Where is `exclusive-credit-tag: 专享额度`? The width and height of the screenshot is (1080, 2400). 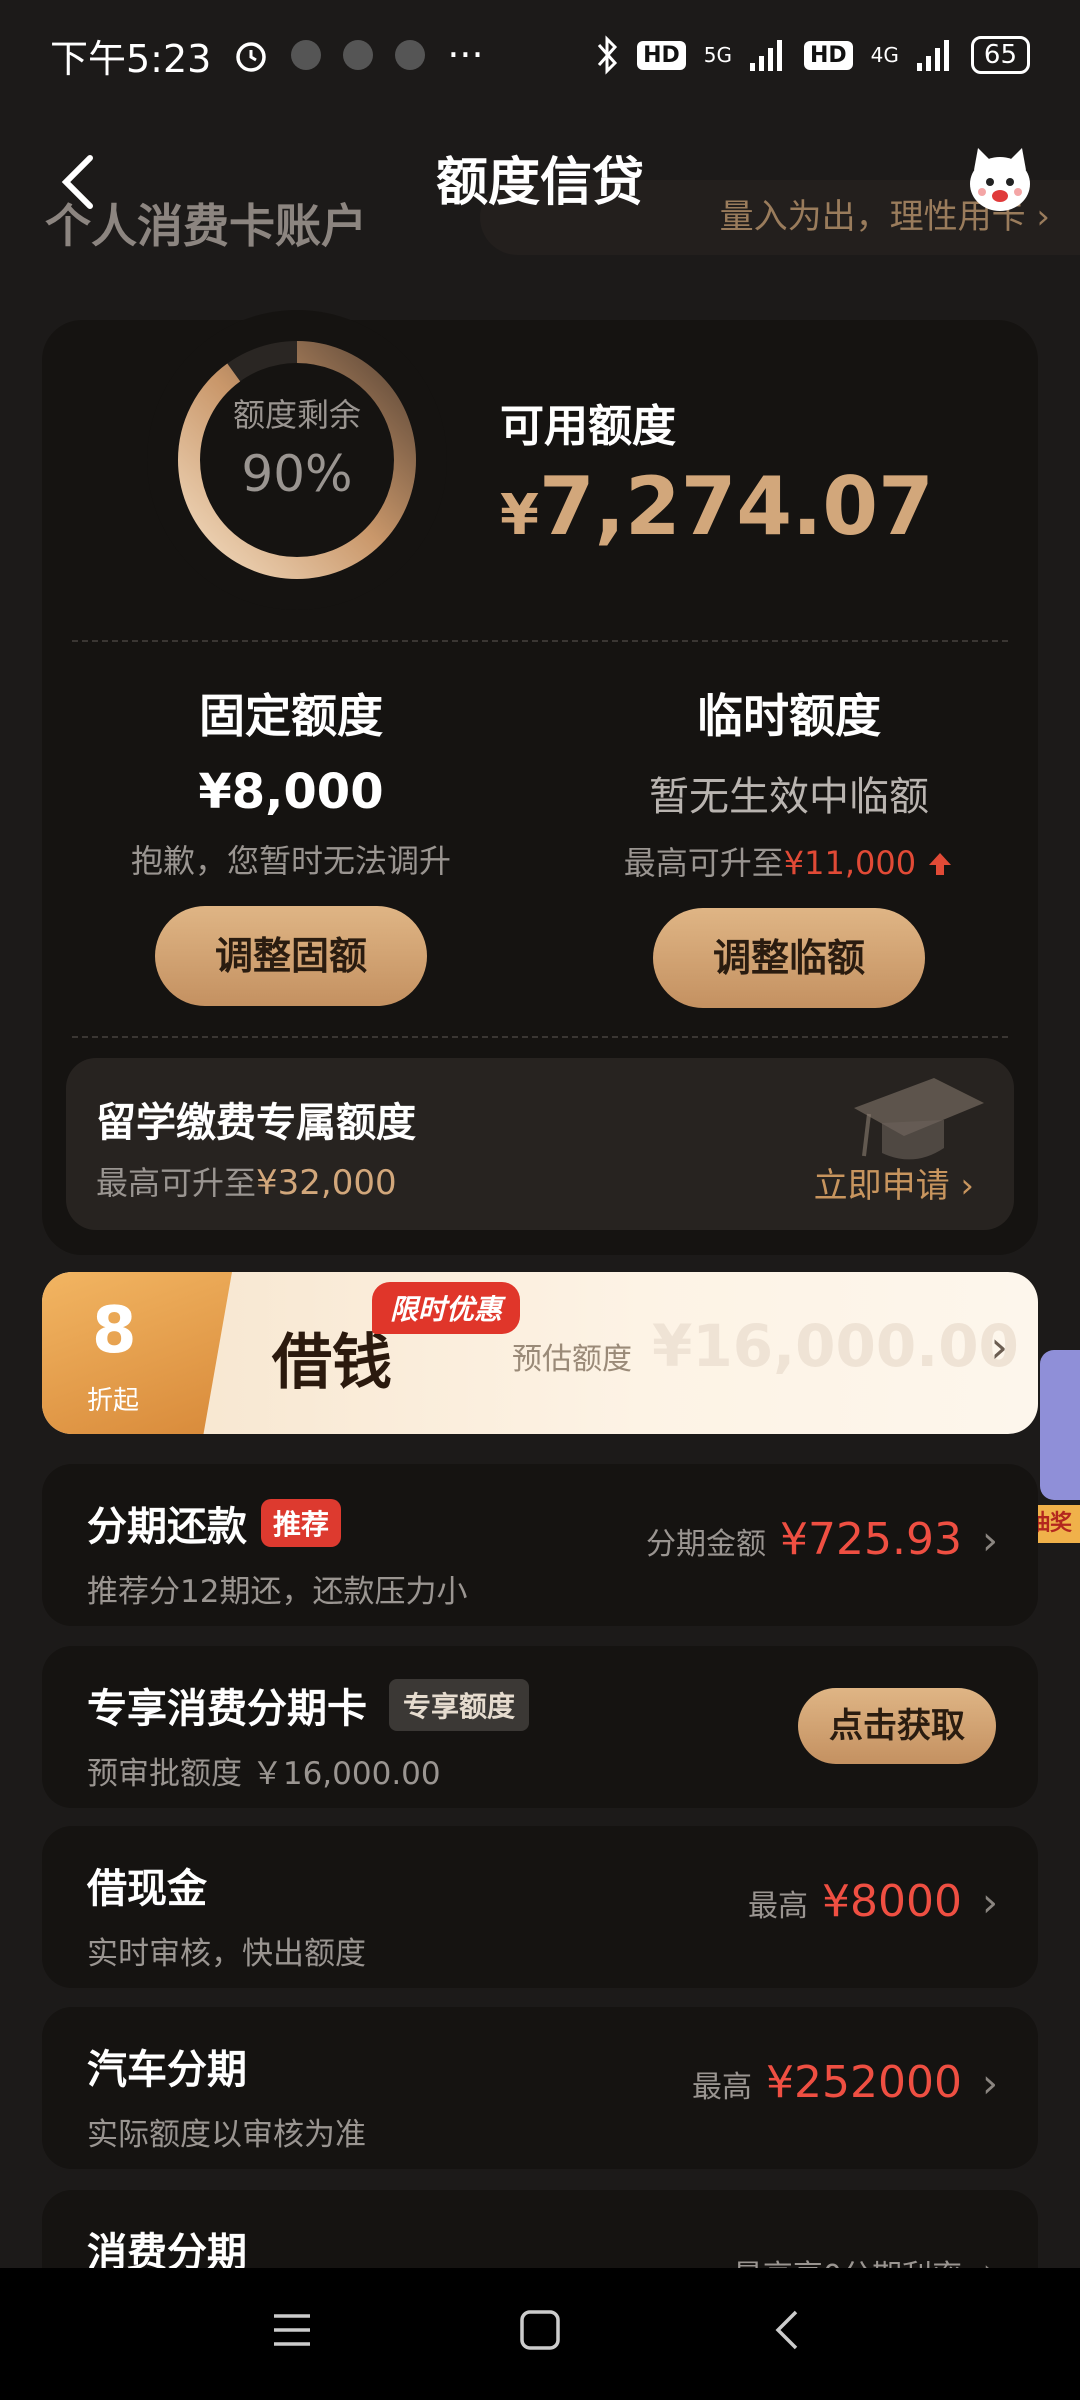 exclusive-credit-tag: 专享额度 is located at coordinates (459, 1705).